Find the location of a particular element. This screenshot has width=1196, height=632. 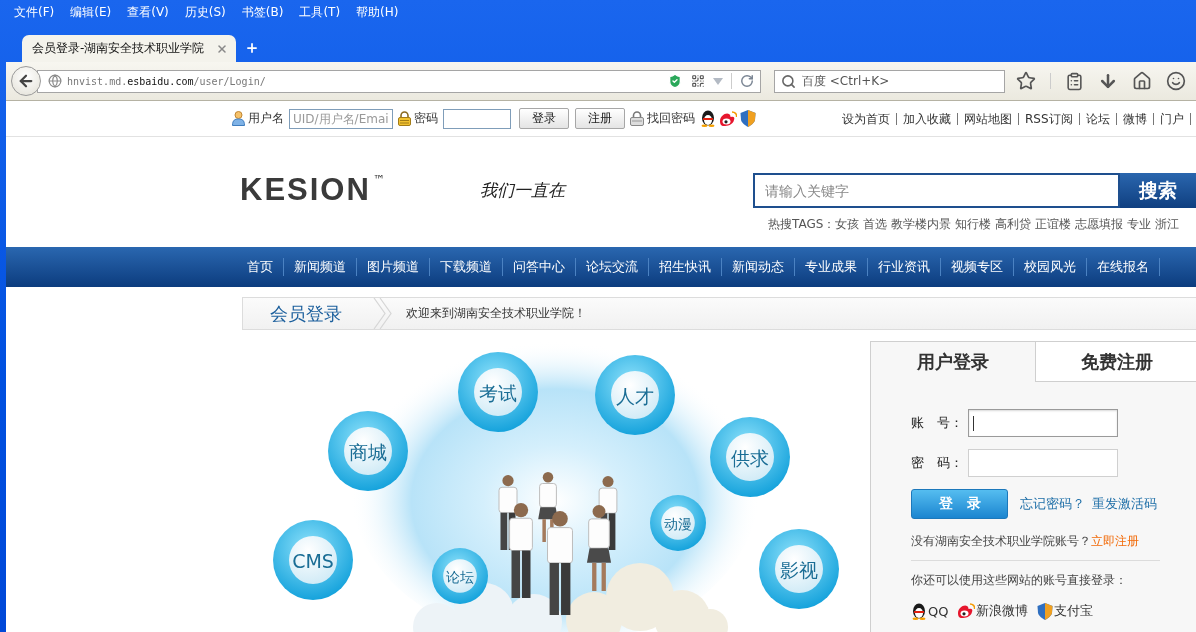

user-icon is located at coordinates (238, 118).